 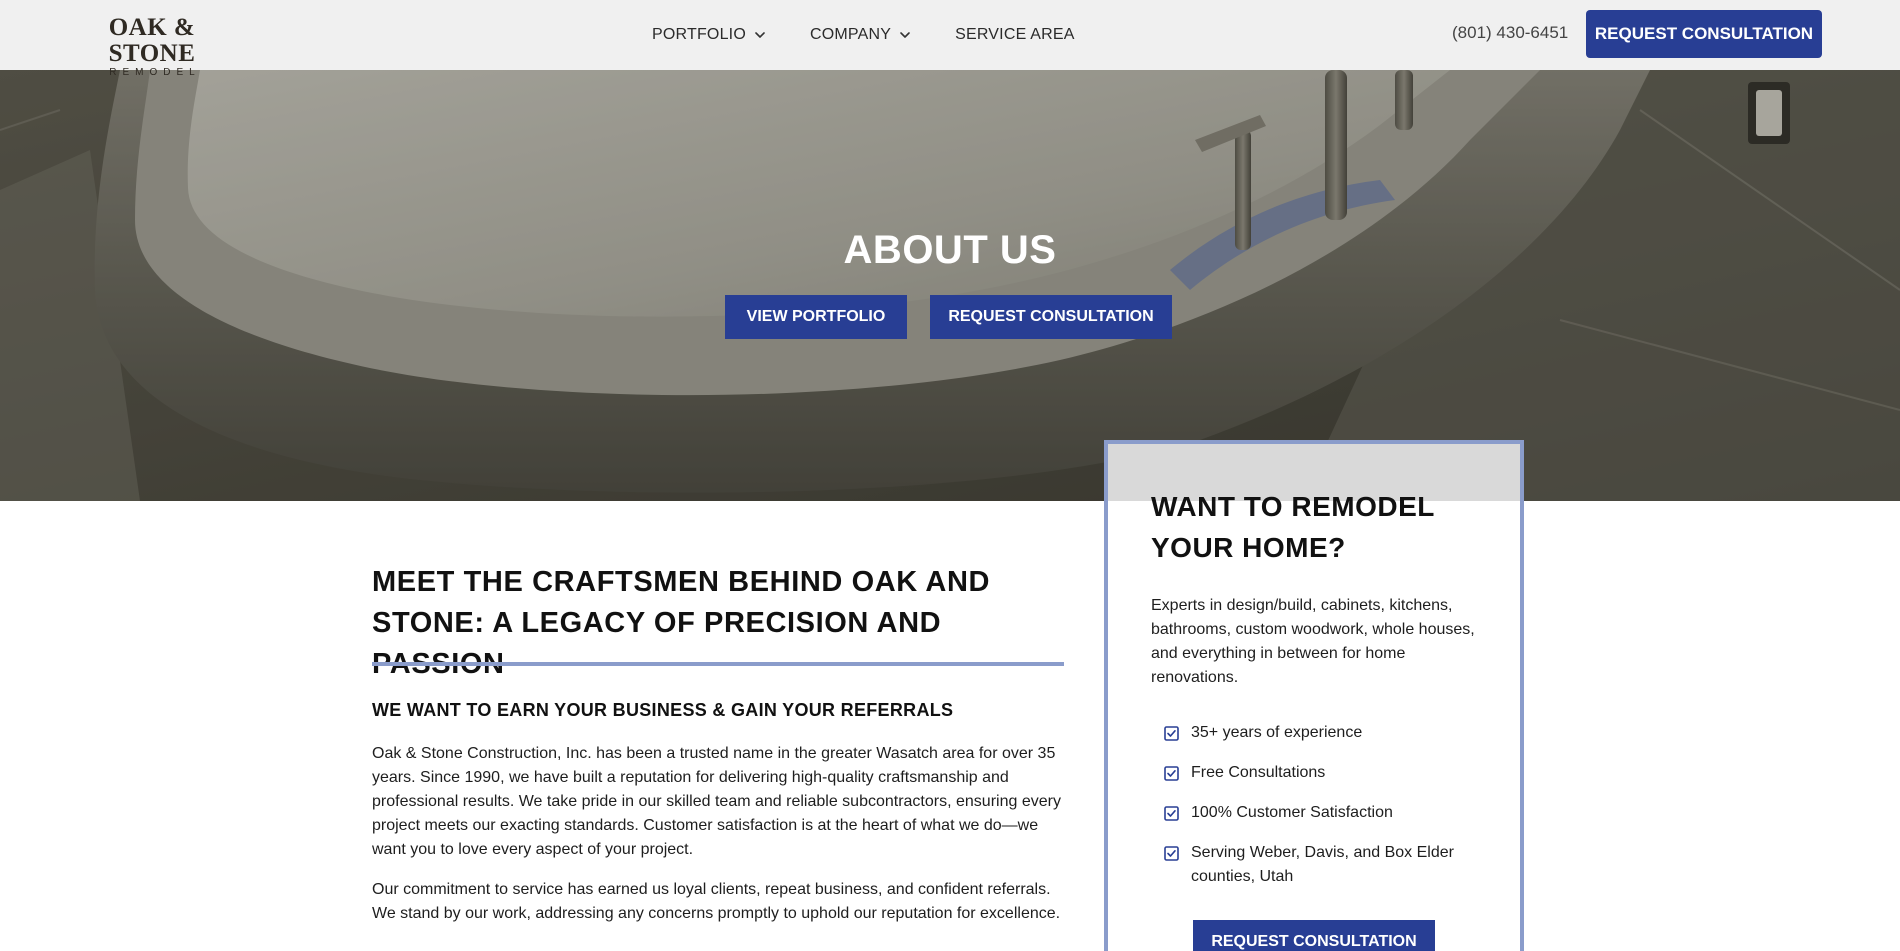 I want to click on card-request-consultation-button: REQUEST CONSULTATION, so click(x=1314, y=935).